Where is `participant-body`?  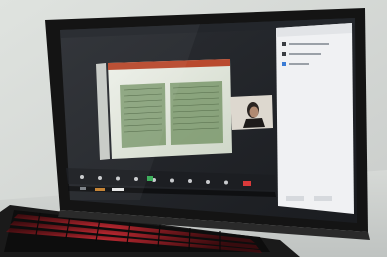
participant-body is located at coordinates (254, 123).